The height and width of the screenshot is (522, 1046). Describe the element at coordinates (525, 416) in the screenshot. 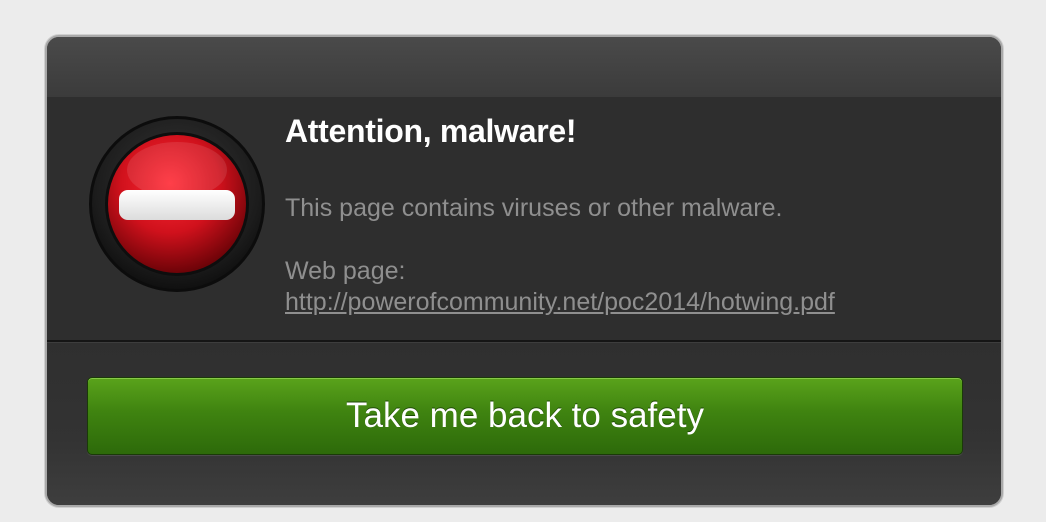

I see `back-to-safety-button: Take me back to safety` at that location.